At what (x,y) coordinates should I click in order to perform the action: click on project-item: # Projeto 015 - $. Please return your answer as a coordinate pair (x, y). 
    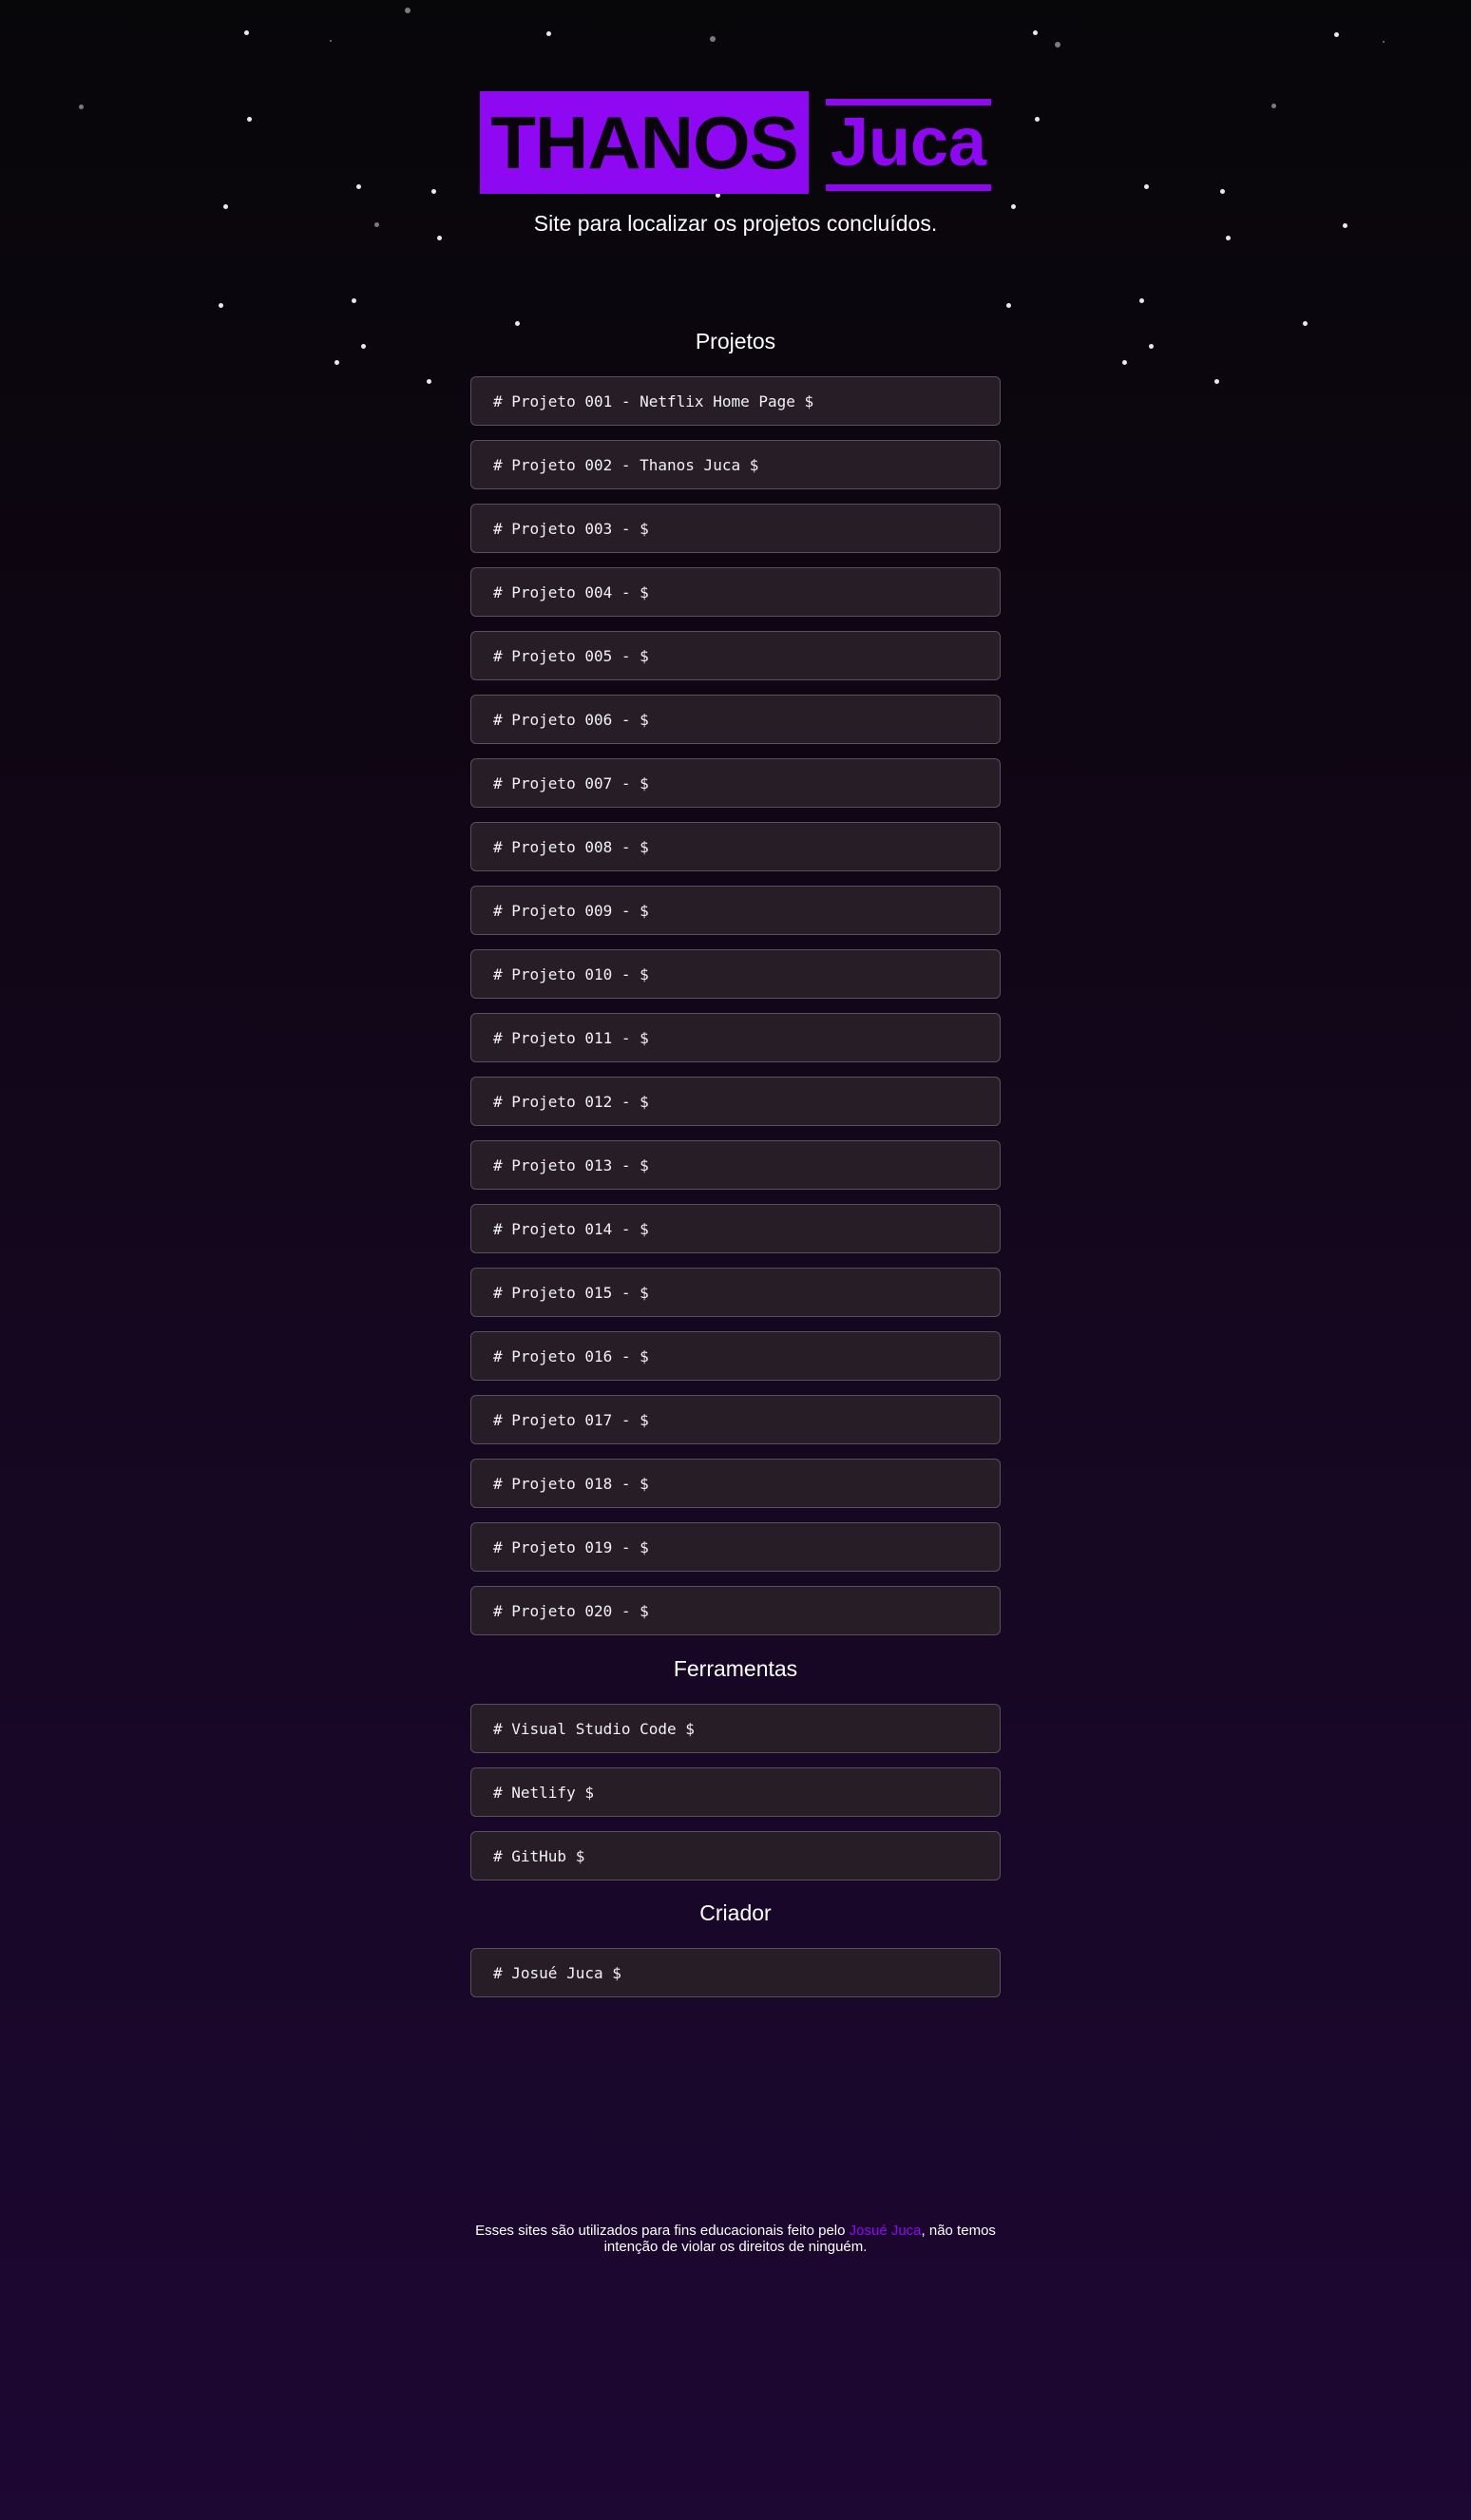
    Looking at the image, I should click on (735, 1292).